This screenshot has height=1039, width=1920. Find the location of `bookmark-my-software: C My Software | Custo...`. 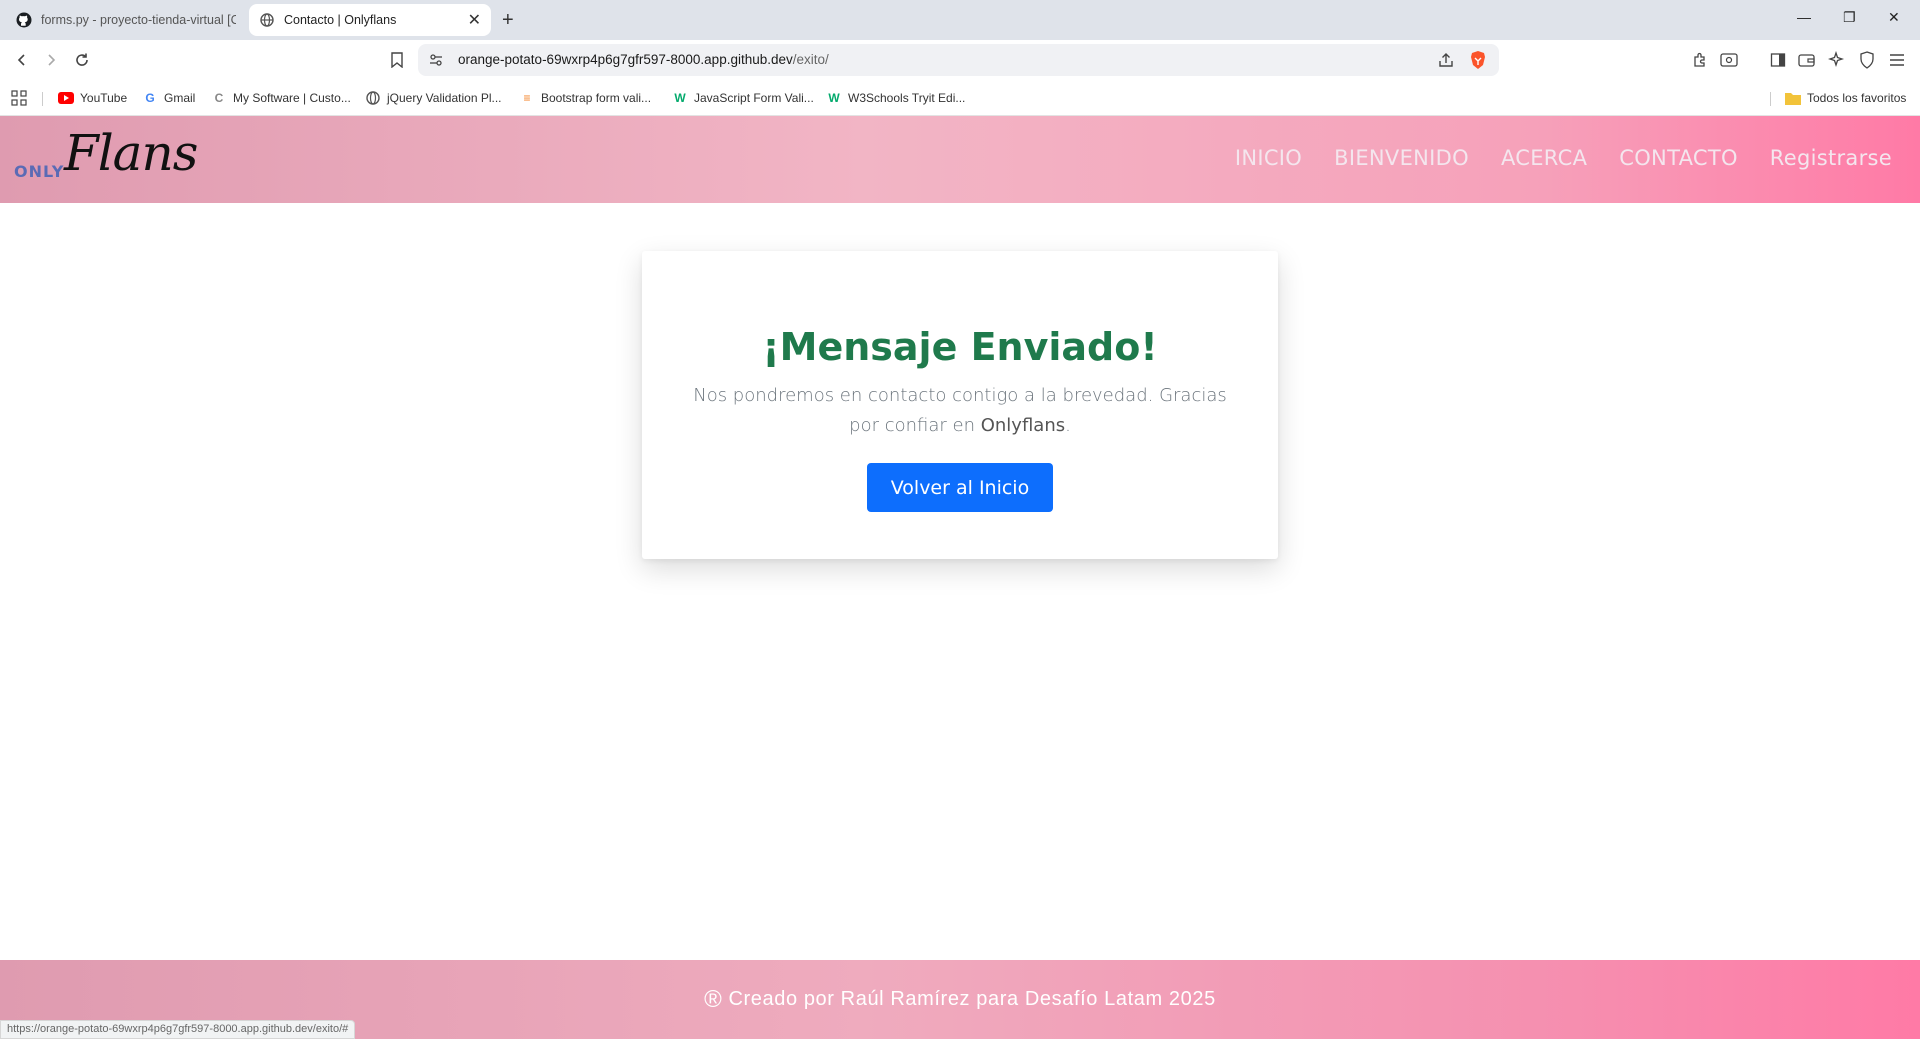

bookmark-my-software: C My Software | Custo... is located at coordinates (281, 98).